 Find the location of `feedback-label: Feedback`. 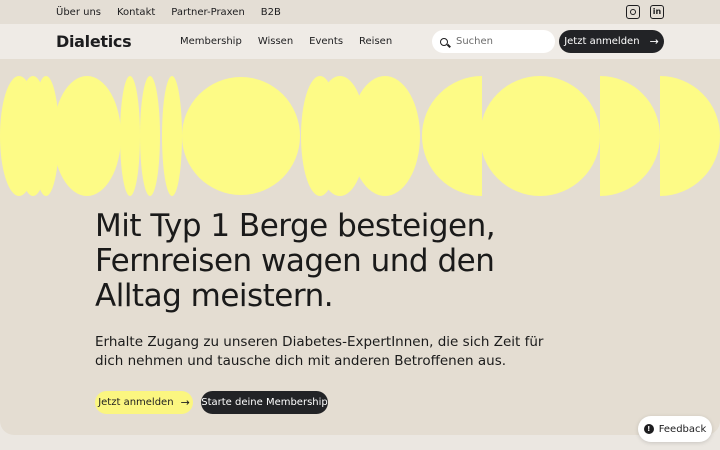

feedback-label: Feedback is located at coordinates (682, 429).